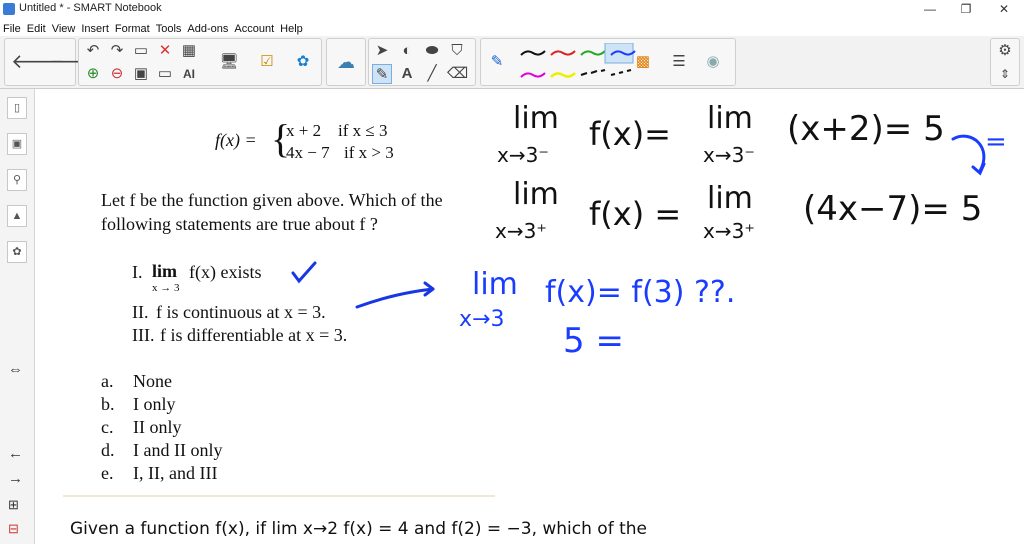 The height and width of the screenshot is (544, 1024). I want to click on dashed-pen-icon, so click(593, 72).